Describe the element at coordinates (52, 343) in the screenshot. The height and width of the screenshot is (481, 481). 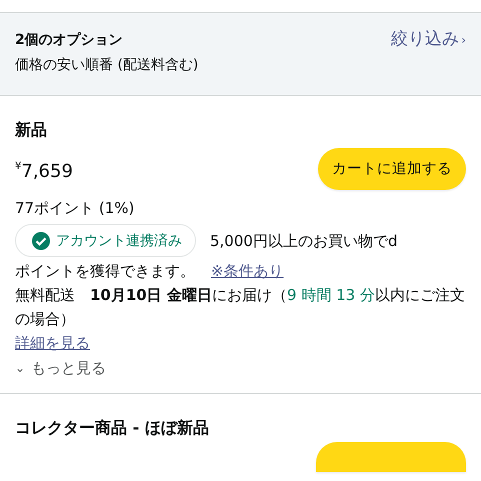
I see `details-link: 詳細を見る` at that location.